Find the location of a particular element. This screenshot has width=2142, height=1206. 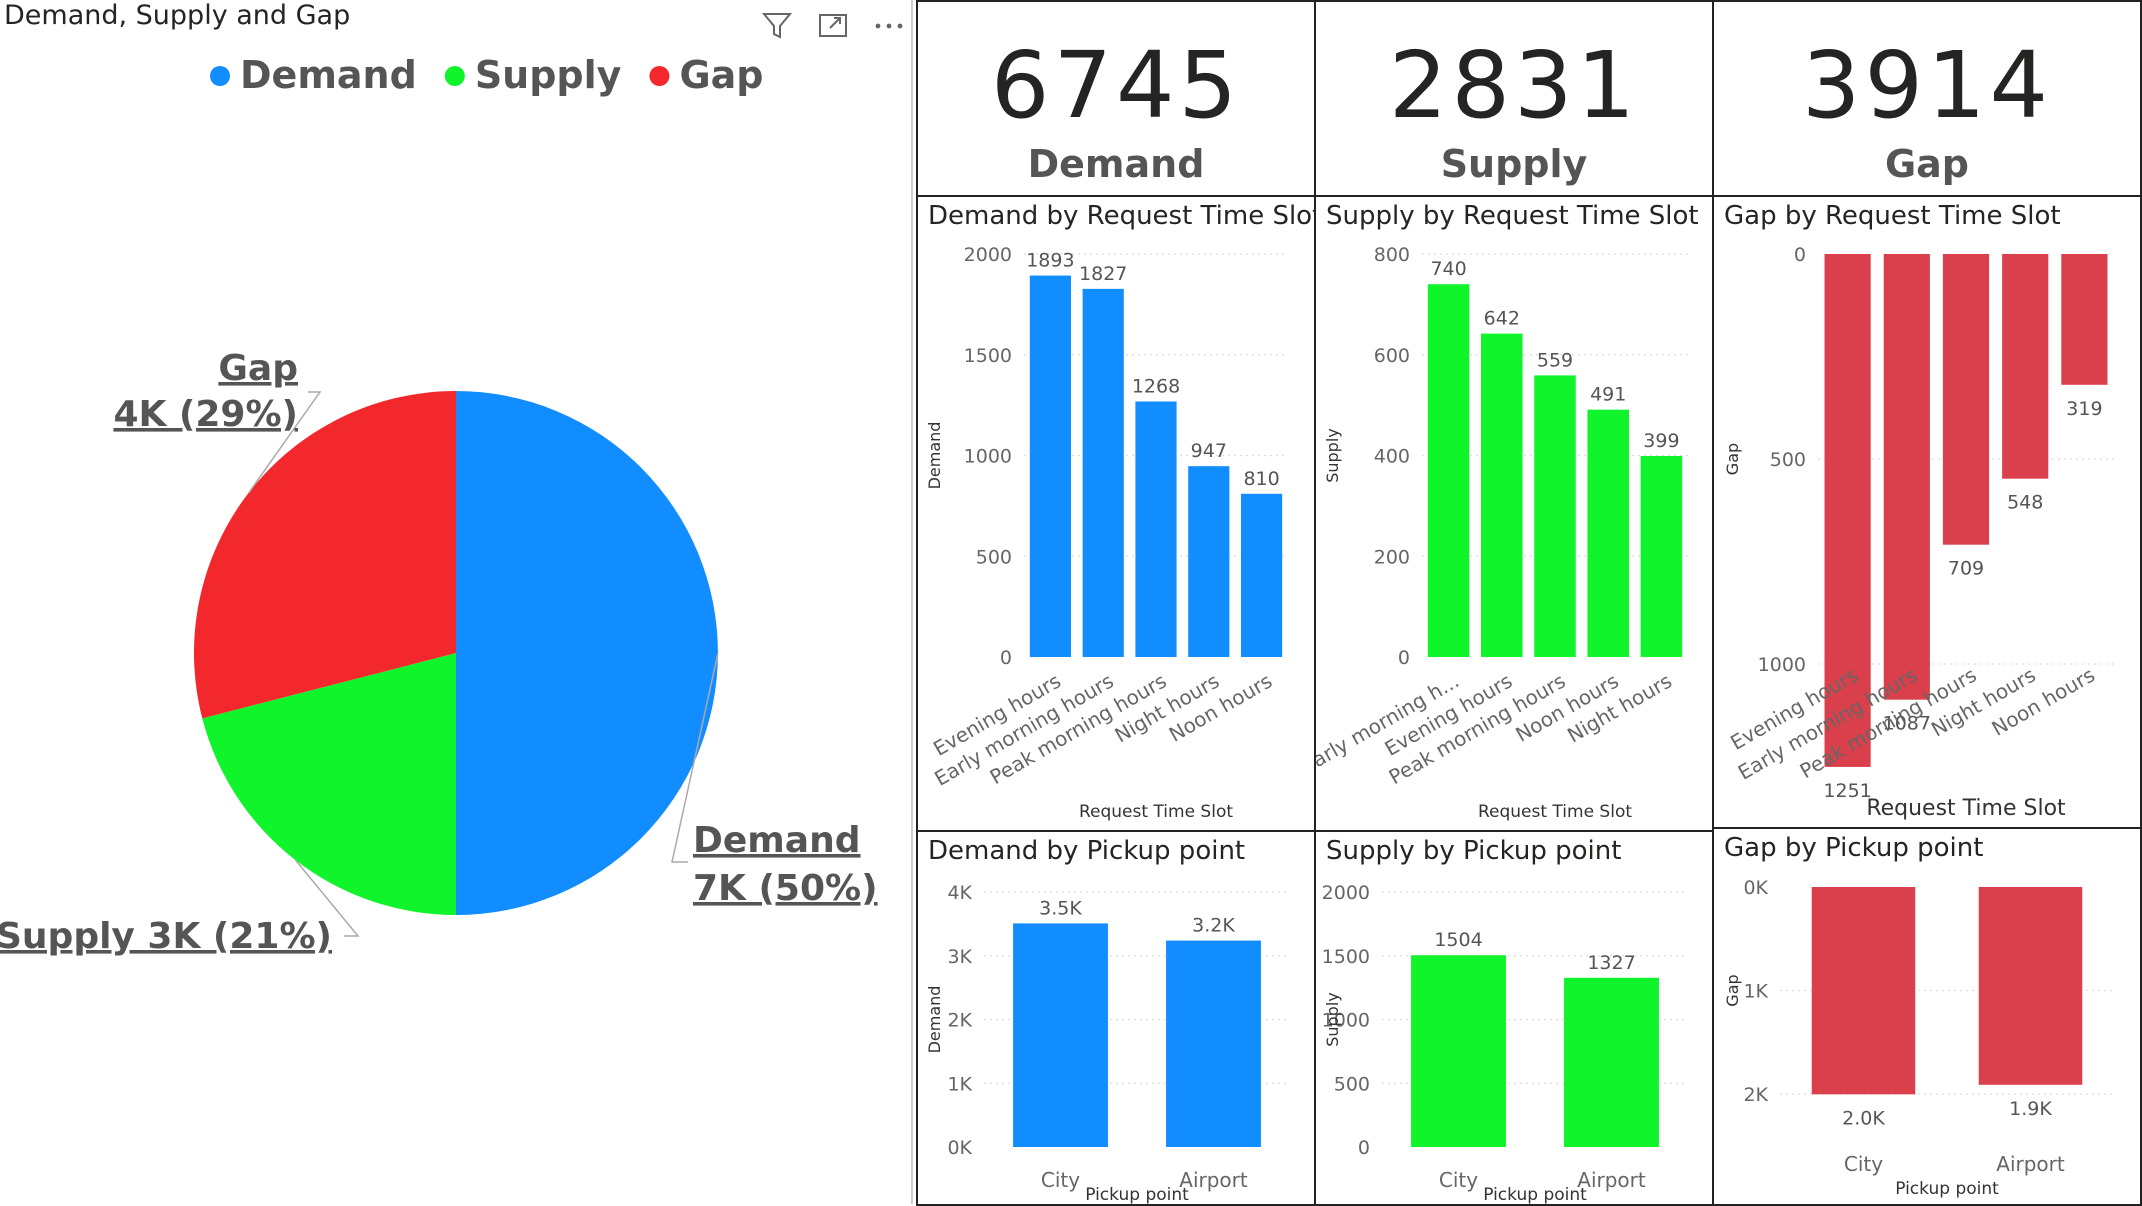

y-tick-label: 200 is located at coordinates (1392, 557).